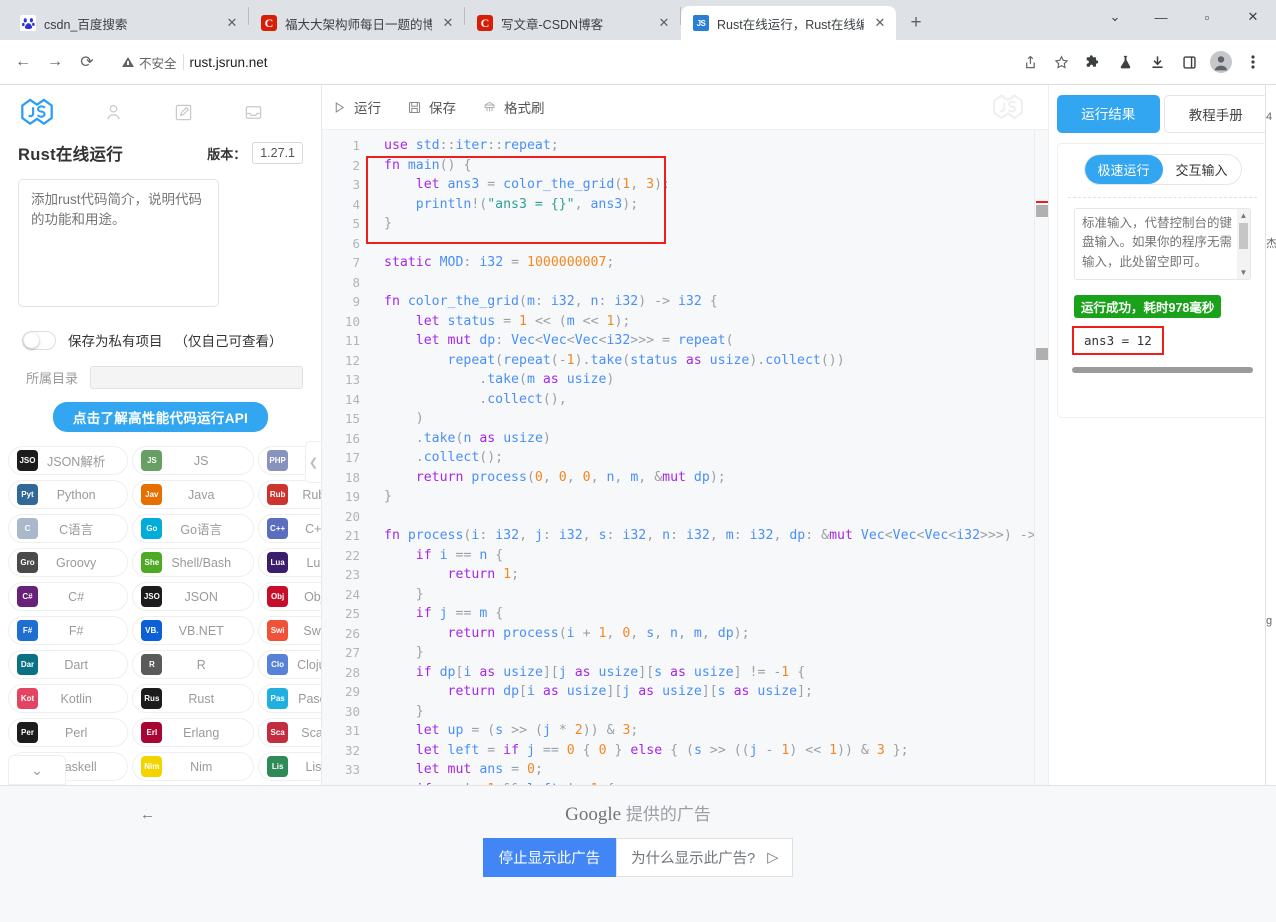 This screenshot has height=922, width=1276. I want to click on stop-showing-ad-button: 停止显示此广告, so click(549, 857).